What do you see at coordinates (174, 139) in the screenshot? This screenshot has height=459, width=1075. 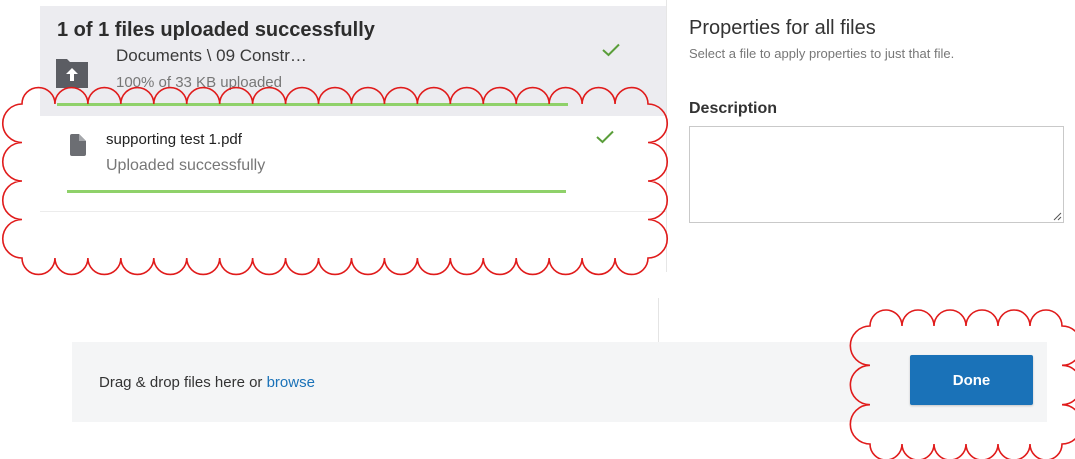 I see `file-name: supporting test 1.pdf` at bounding box center [174, 139].